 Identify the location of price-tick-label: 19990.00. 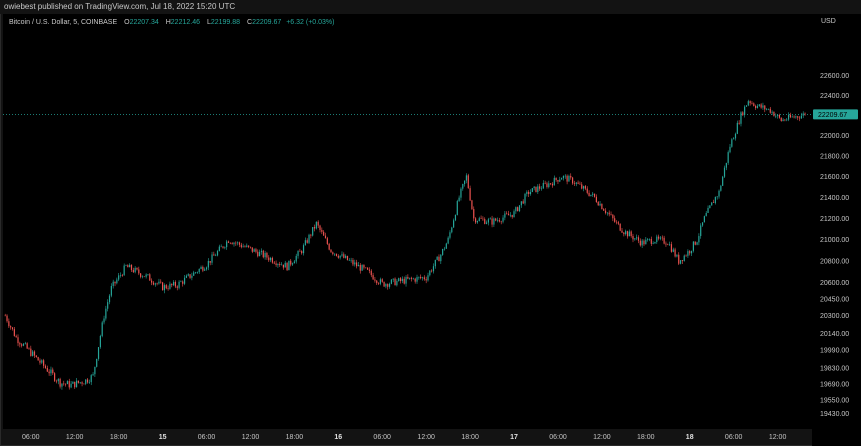
(834, 351).